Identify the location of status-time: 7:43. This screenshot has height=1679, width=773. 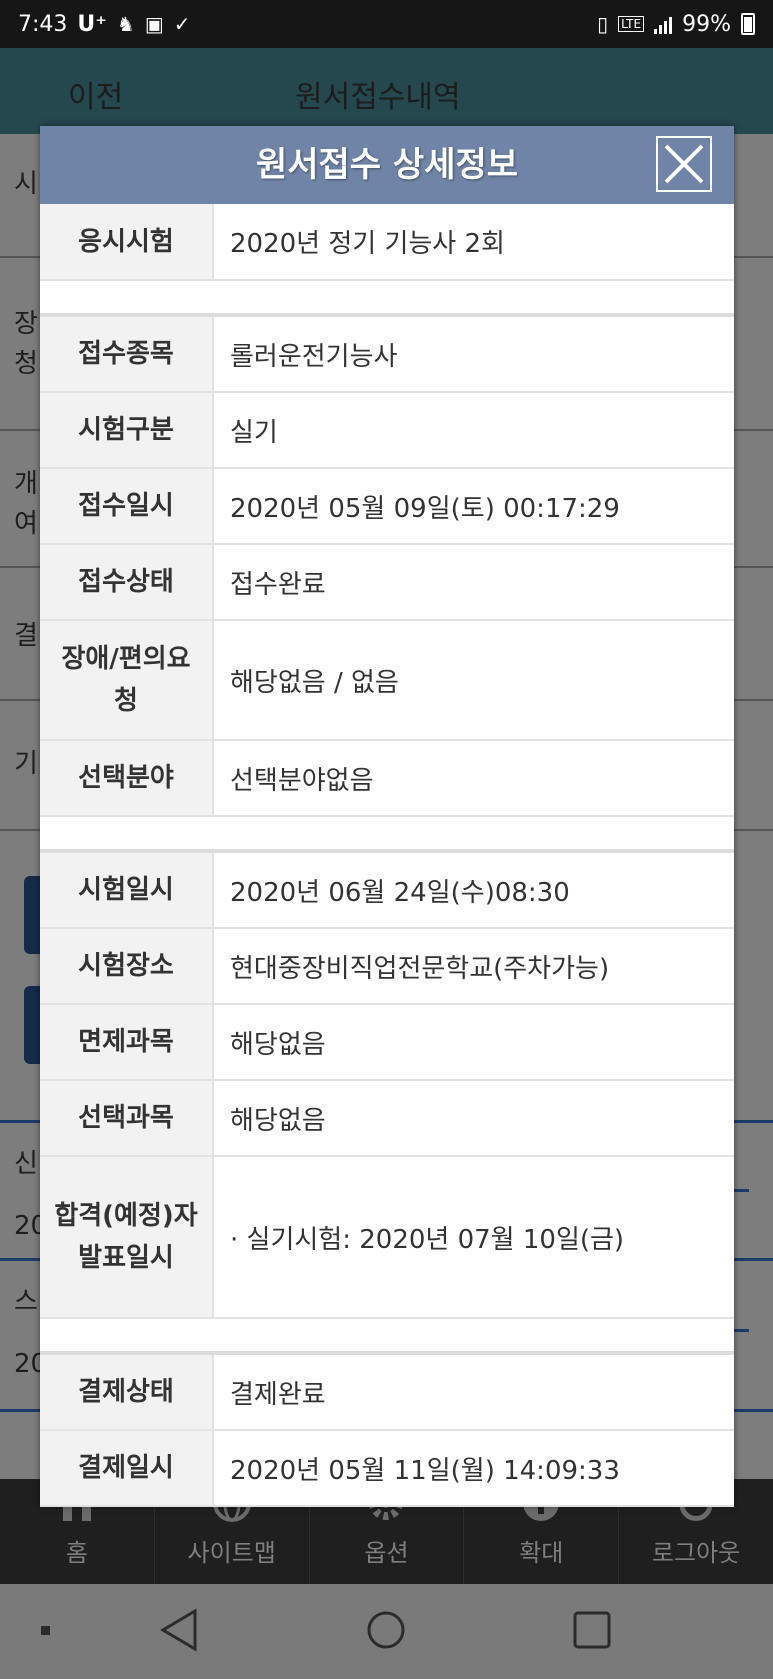
(43, 24).